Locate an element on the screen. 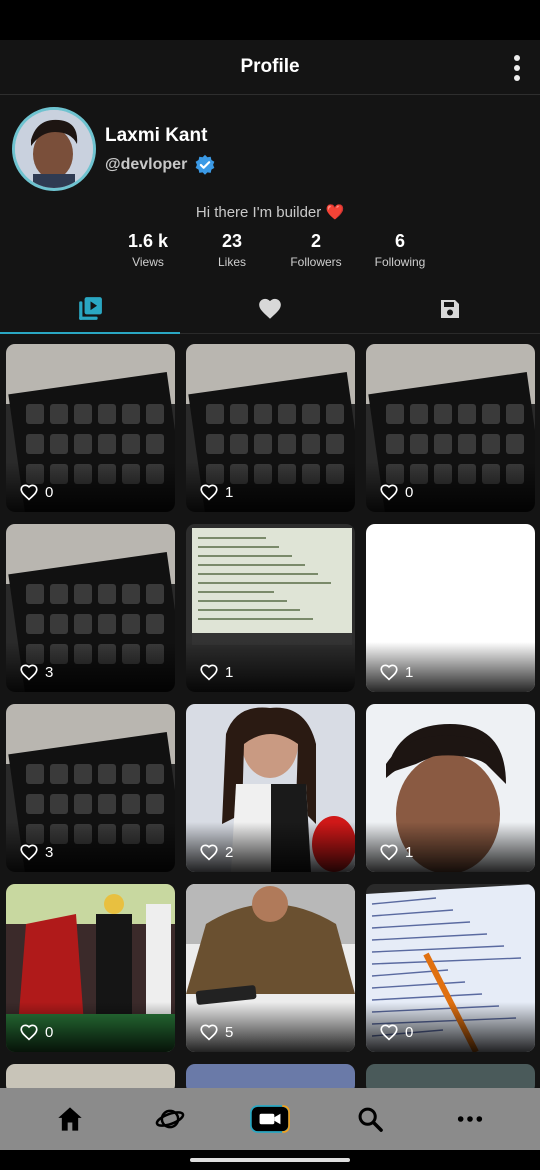 The width and height of the screenshot is (540, 1170). nav-explore is located at coordinates (170, 1119).